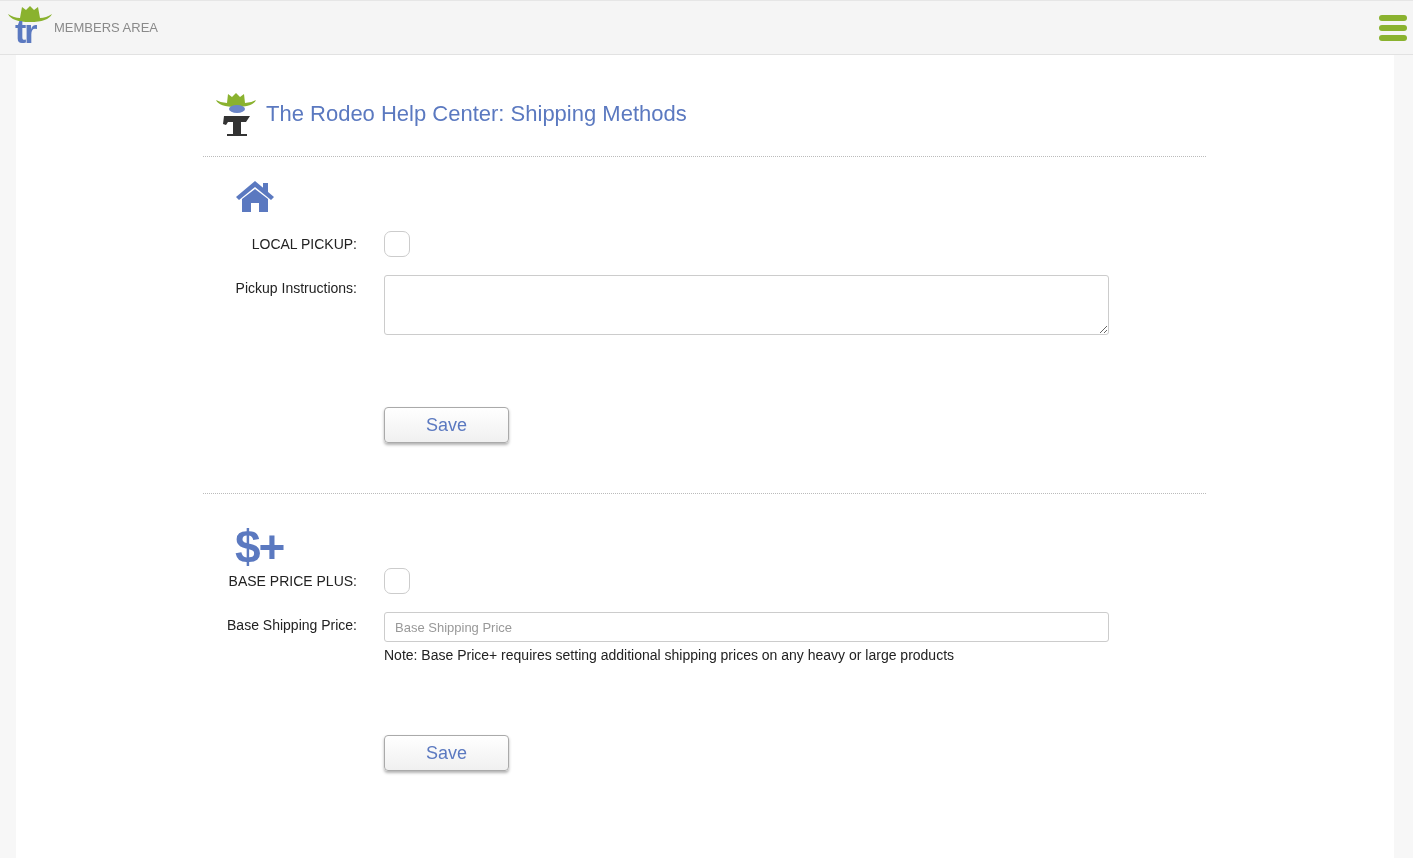  What do you see at coordinates (476, 114) in the screenshot?
I see `page-title: The Rodeo Help Center: Shipping Methods` at bounding box center [476, 114].